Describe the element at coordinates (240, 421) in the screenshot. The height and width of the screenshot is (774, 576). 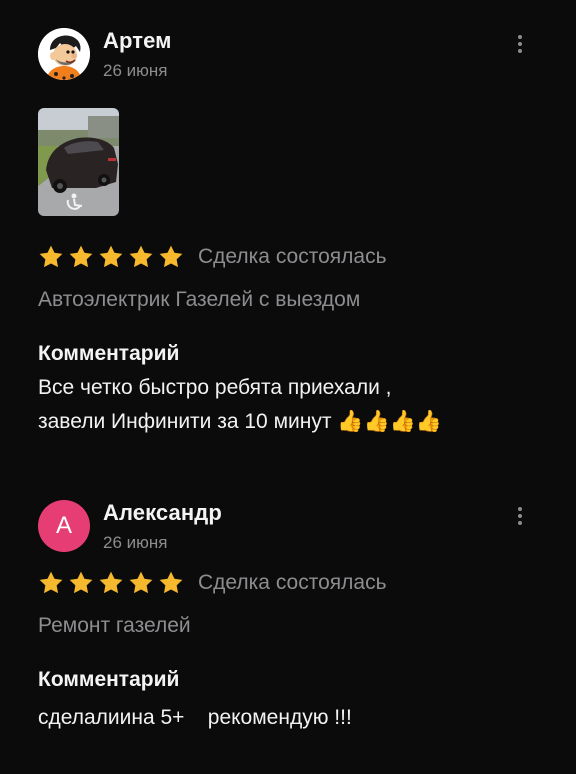
I see `comment-line: завели Инфинити за 10 минут 👍👍👍👍` at that location.